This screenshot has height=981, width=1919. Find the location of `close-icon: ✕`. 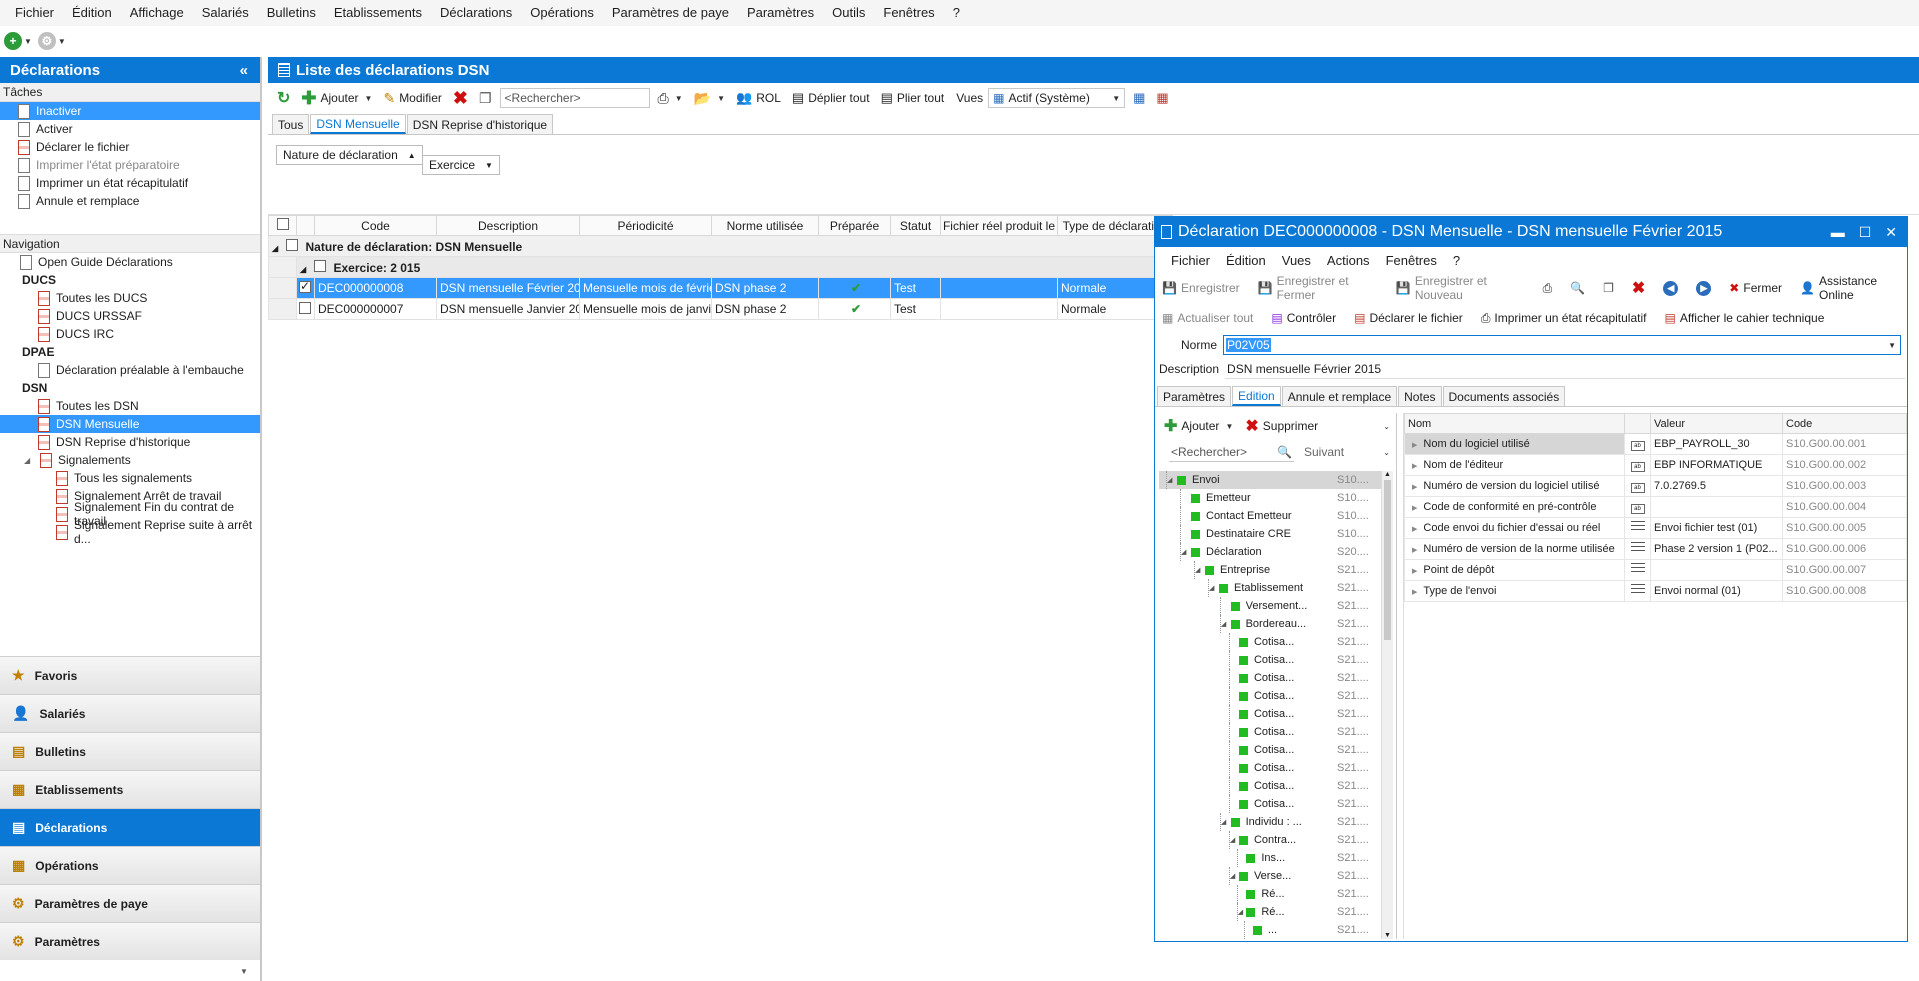

close-icon: ✕ is located at coordinates (1891, 232).